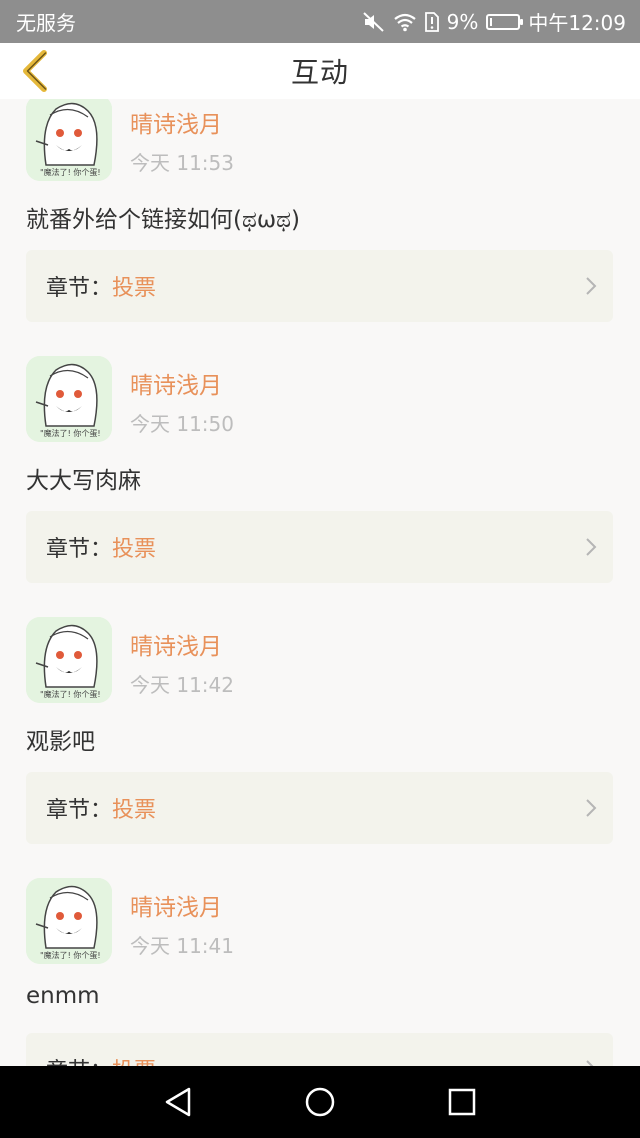 The height and width of the screenshot is (1138, 640). I want to click on battery-percent: 9%, so click(462, 21).